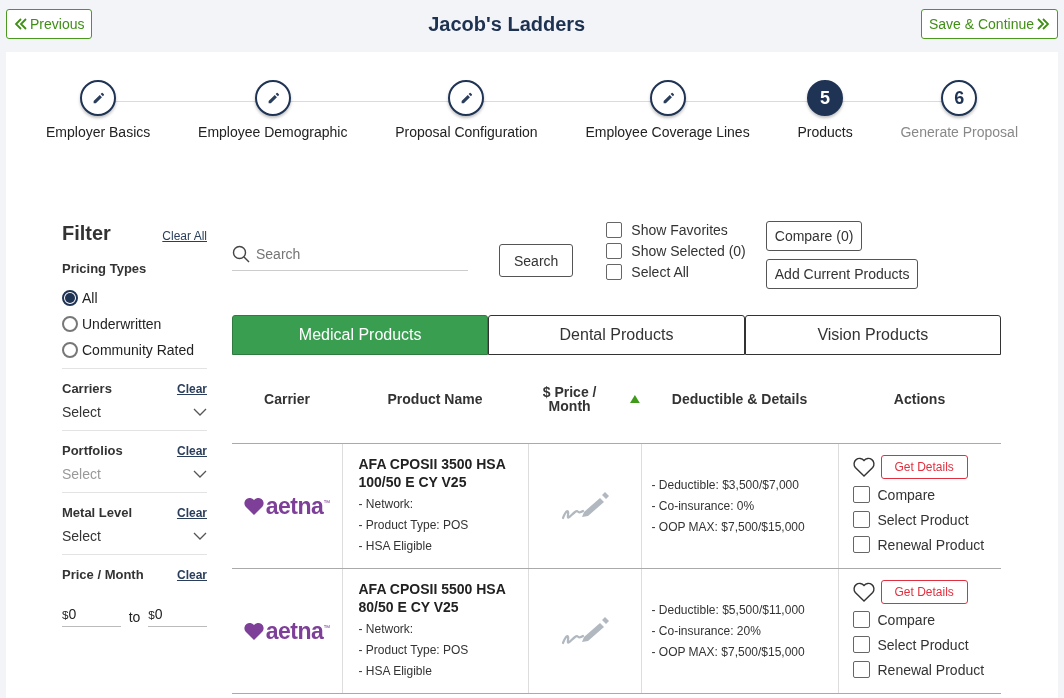 Image resolution: width=1064 pixels, height=698 pixels. Describe the element at coordinates (87, 388) in the screenshot. I see `filter-label: Carriers` at that location.